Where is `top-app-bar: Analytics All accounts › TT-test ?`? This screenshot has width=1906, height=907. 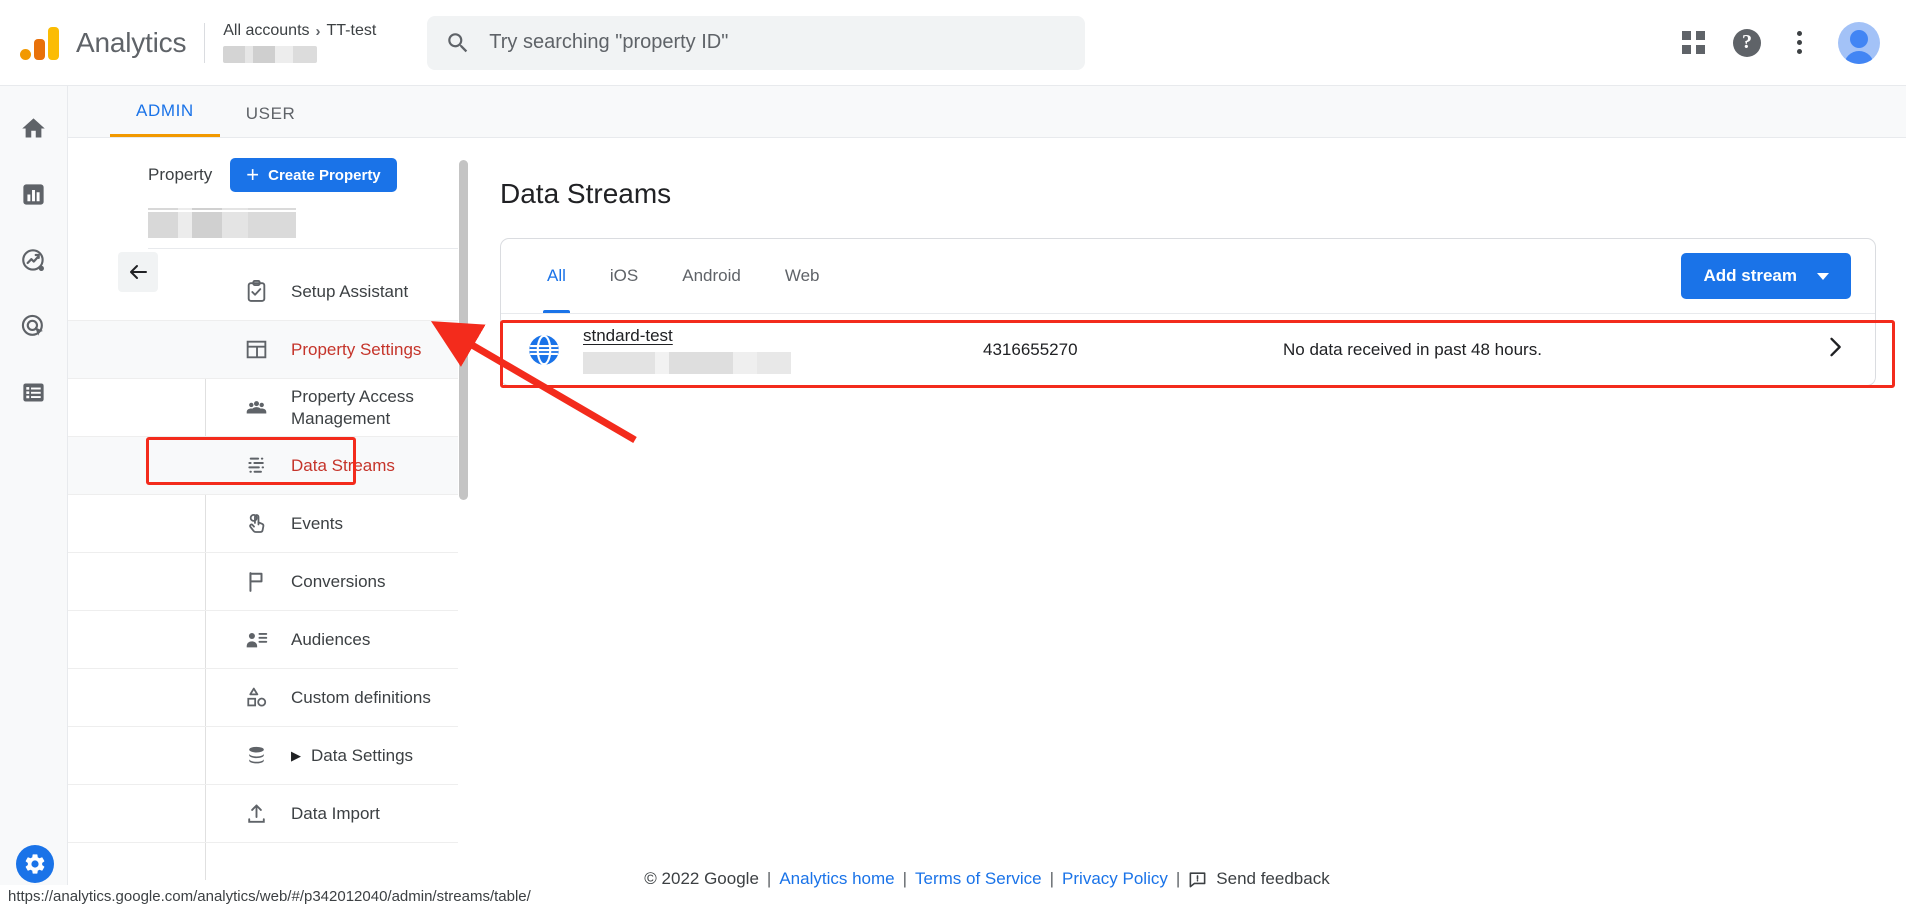
top-app-bar: Analytics All accounts › TT-test ? is located at coordinates (953, 43).